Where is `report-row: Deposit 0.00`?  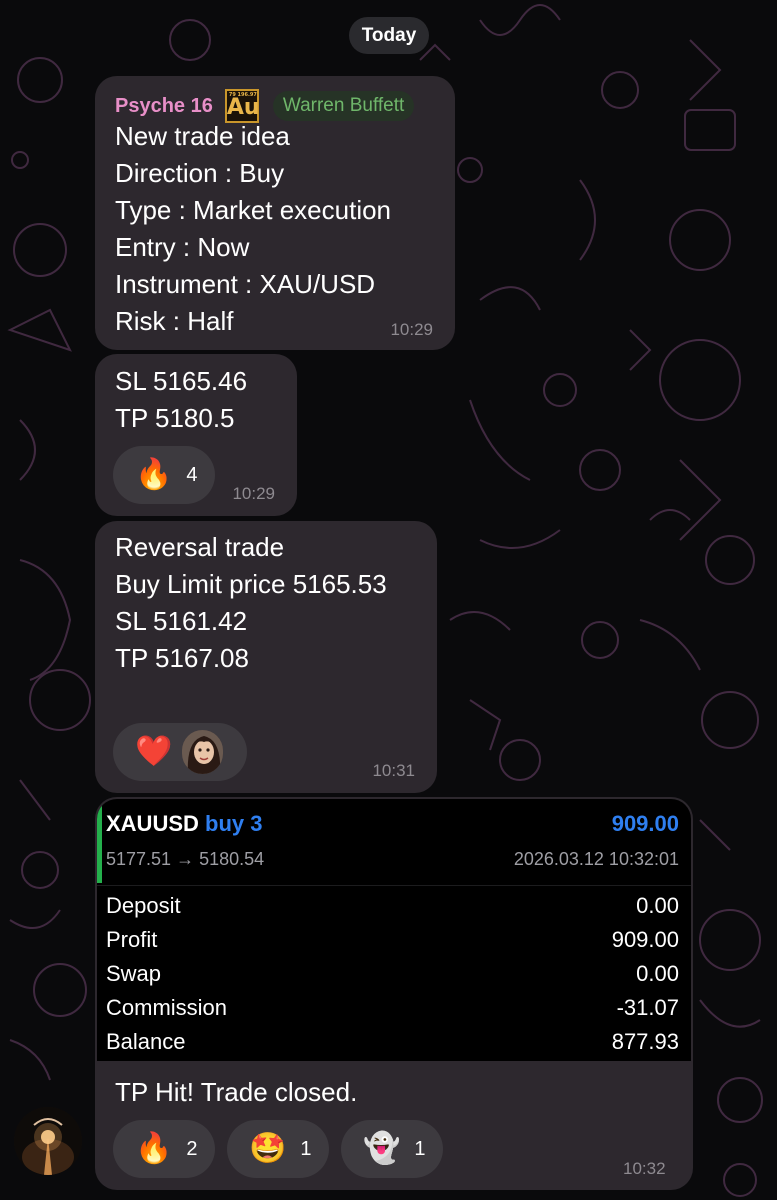 report-row: Deposit 0.00 is located at coordinates (392, 910).